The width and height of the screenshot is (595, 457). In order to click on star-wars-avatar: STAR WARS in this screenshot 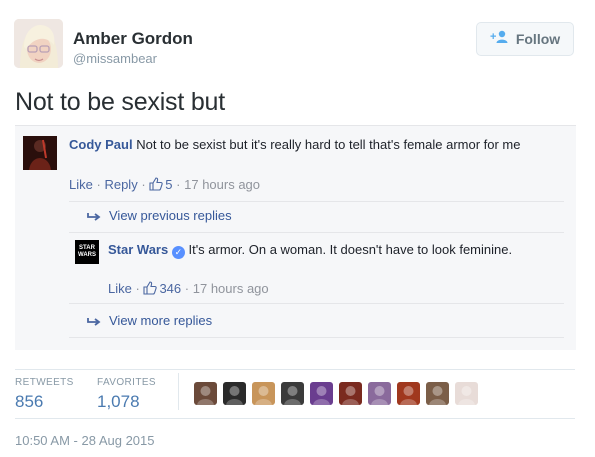, I will do `click(87, 252)`.